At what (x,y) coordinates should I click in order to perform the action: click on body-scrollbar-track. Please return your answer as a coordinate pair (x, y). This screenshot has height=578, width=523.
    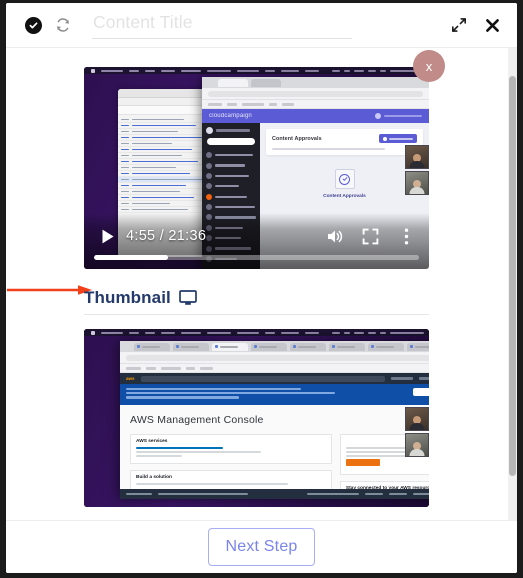
    Looking at the image, I should click on (512, 284).